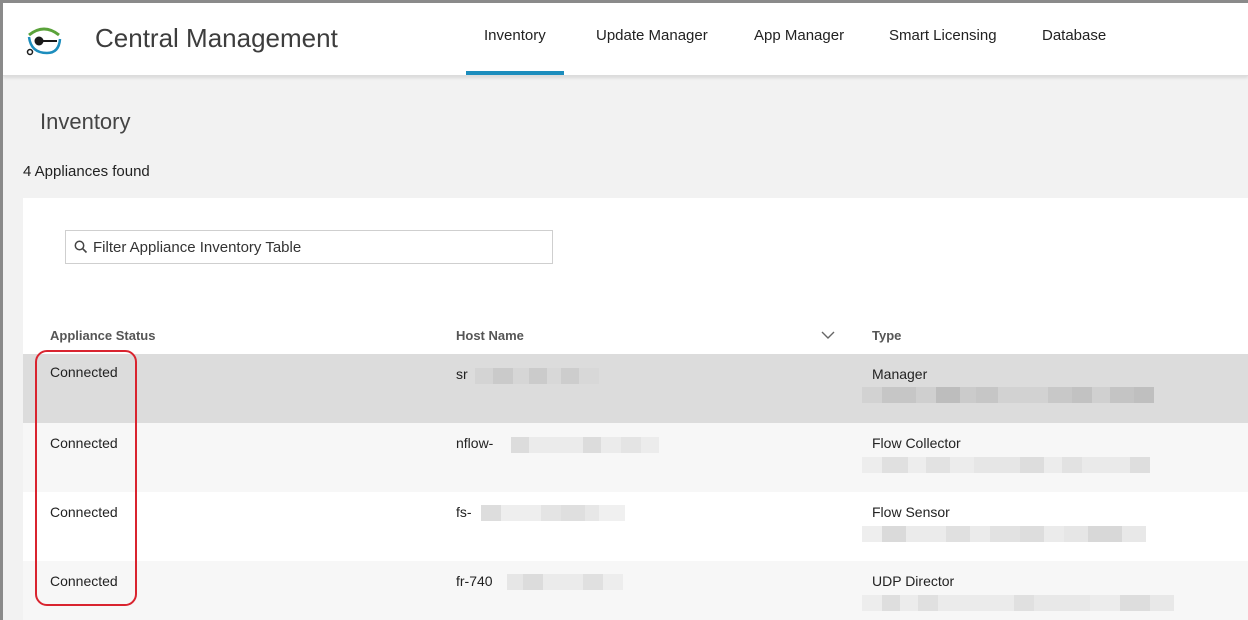  I want to click on host-name-cell: nflow-, so click(475, 443).